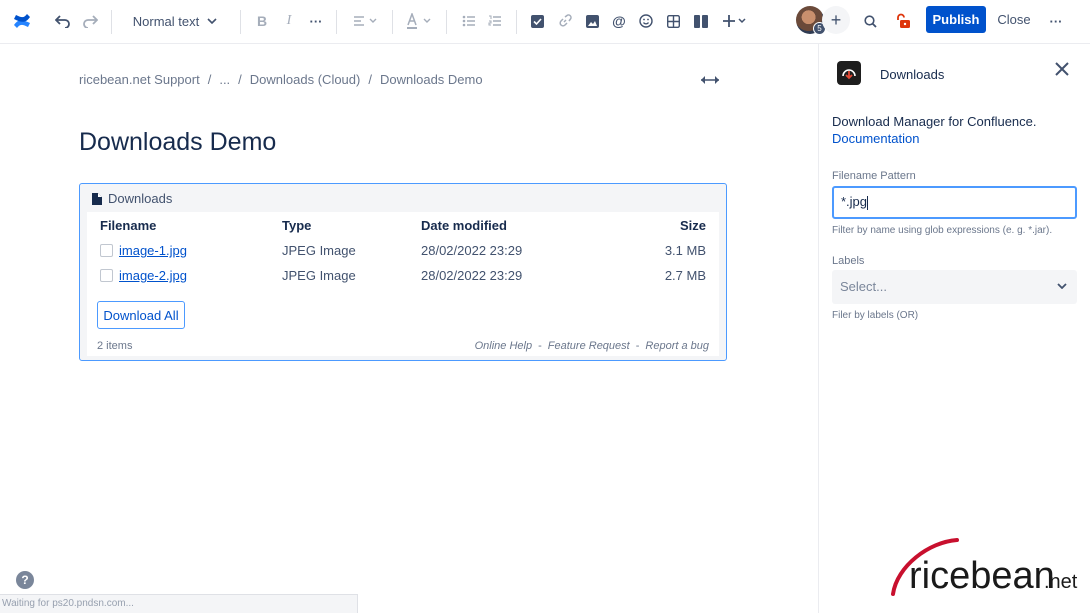 This screenshot has width=1090, height=613. Describe the element at coordinates (1063, 70) in the screenshot. I see `close-icon` at that location.